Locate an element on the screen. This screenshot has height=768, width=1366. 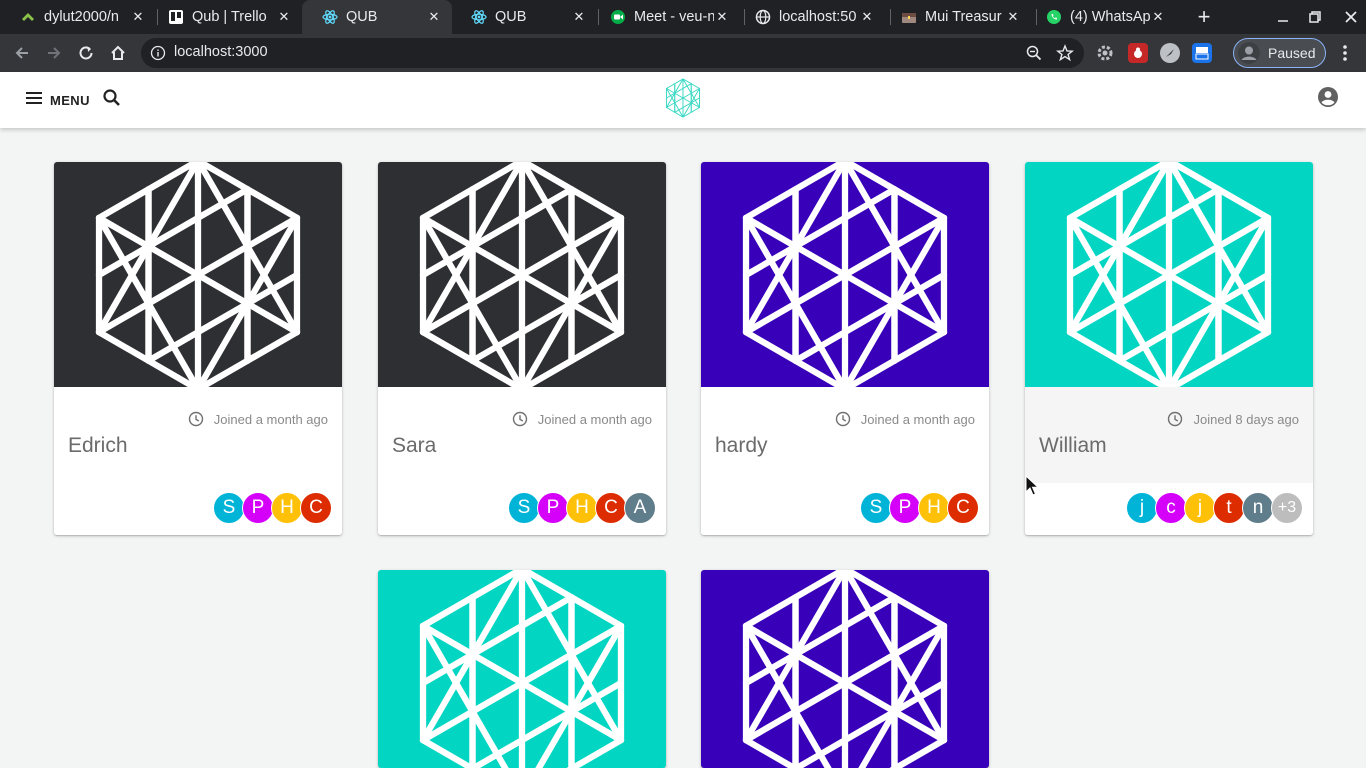
profile-button: Paused is located at coordinates (1279, 53).